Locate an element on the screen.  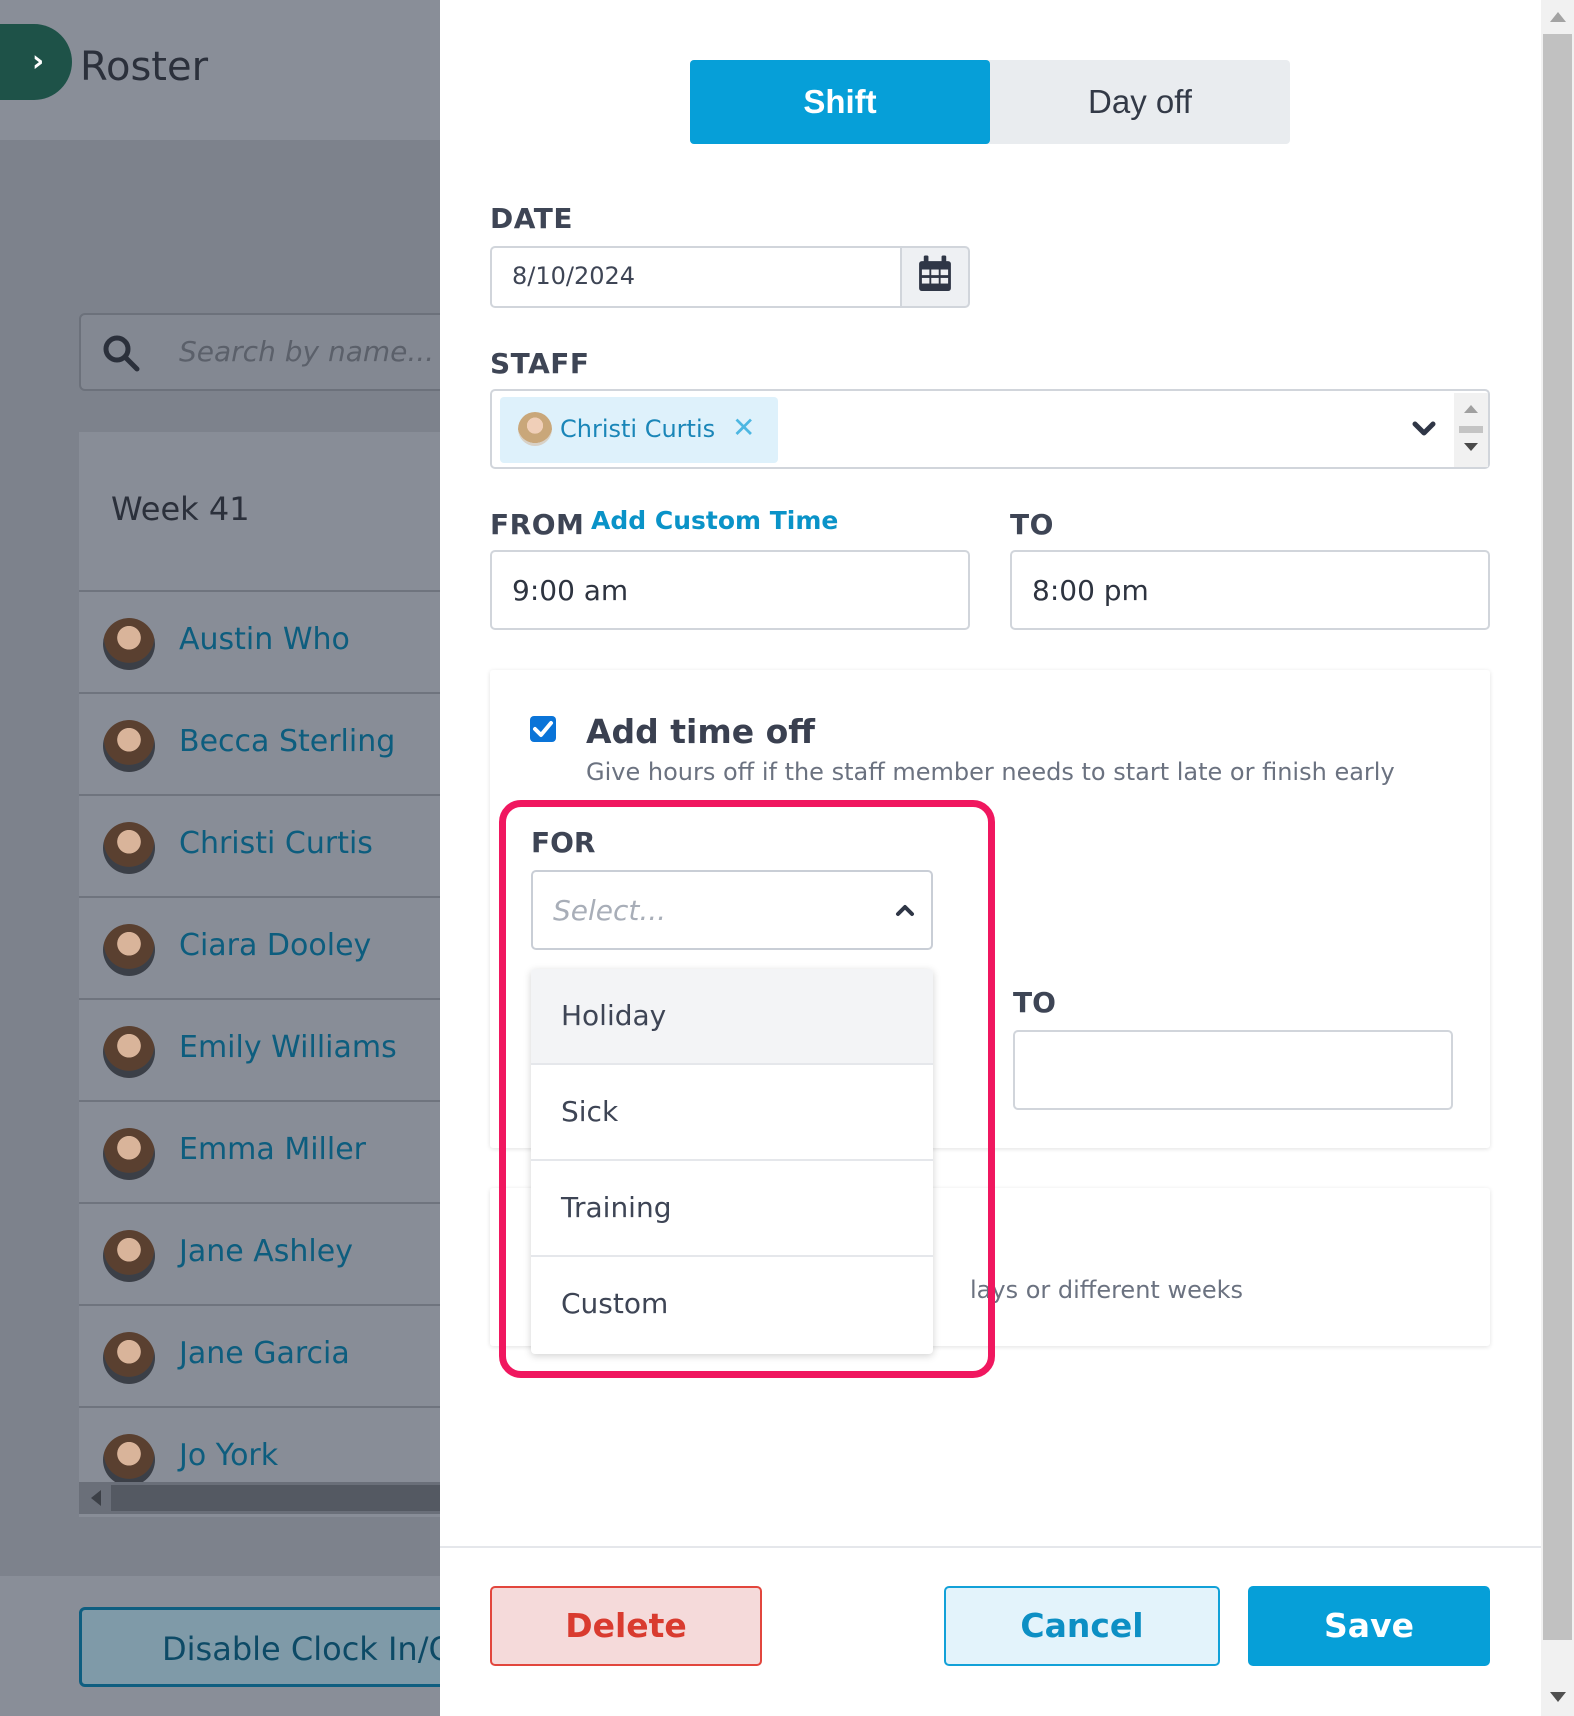
staff-name: Austin Who is located at coordinates (264, 639).